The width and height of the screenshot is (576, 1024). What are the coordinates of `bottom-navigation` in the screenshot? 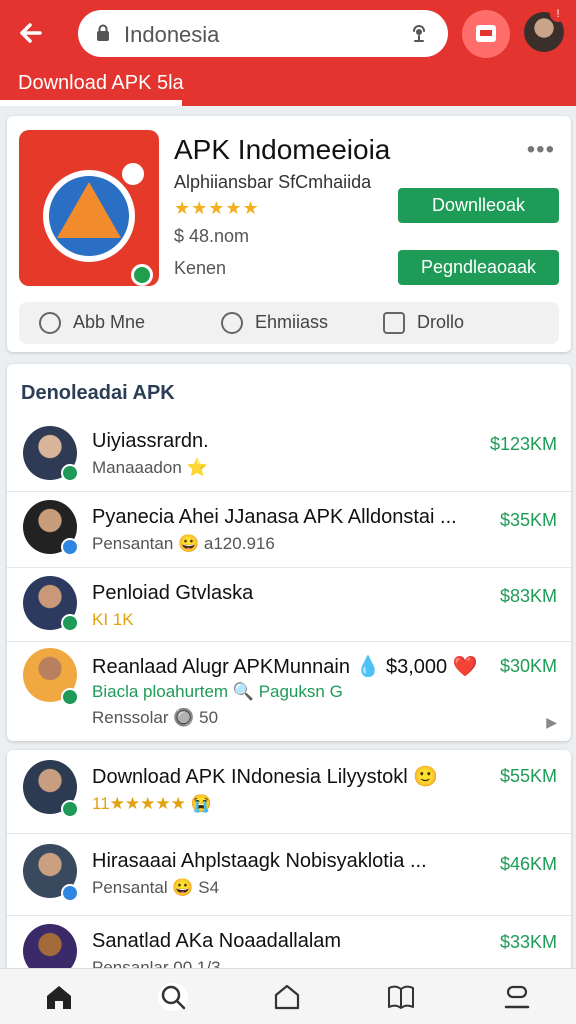 It's located at (288, 996).